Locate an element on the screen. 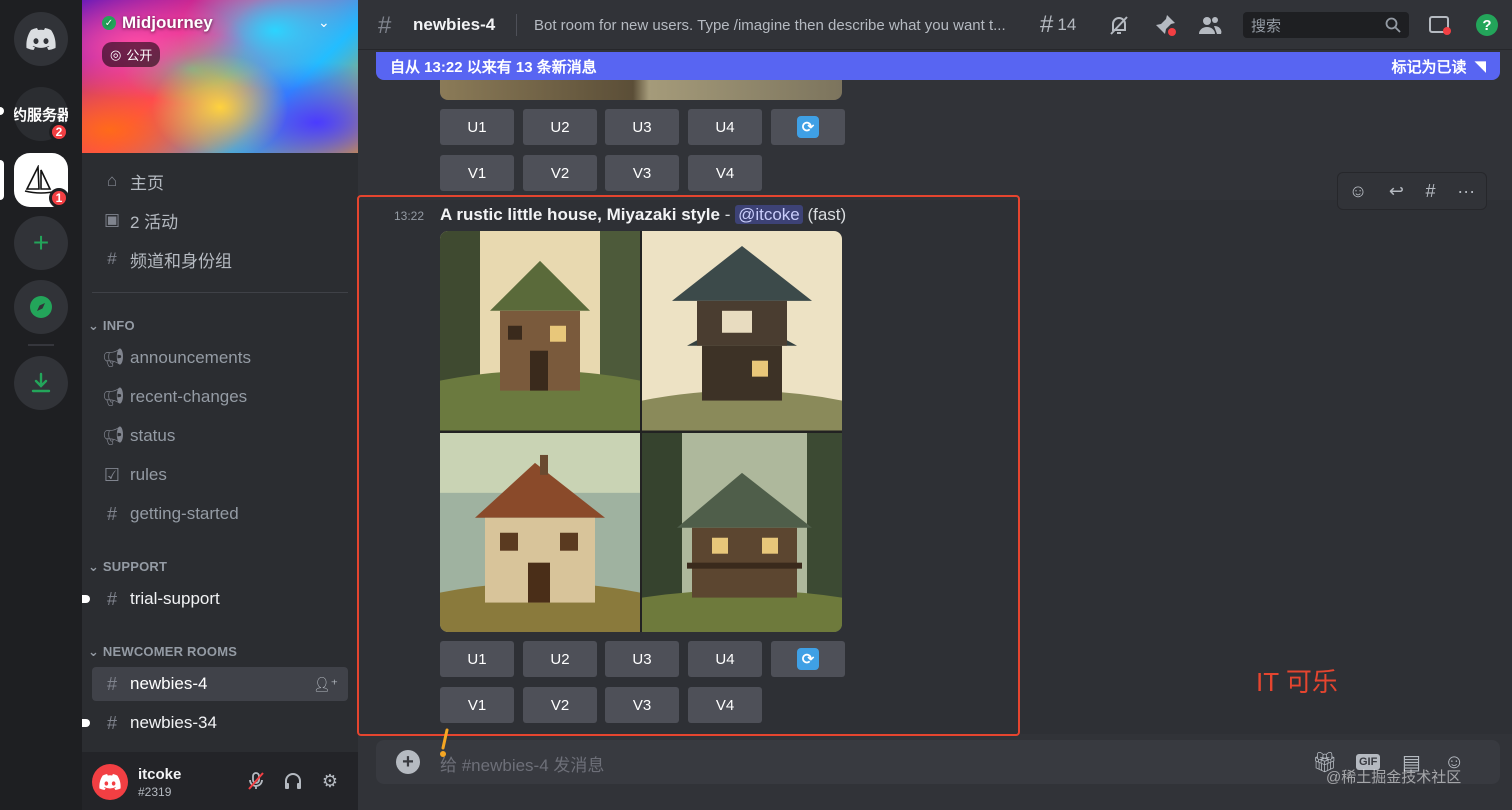  explore-servers-button is located at coordinates (41, 307).